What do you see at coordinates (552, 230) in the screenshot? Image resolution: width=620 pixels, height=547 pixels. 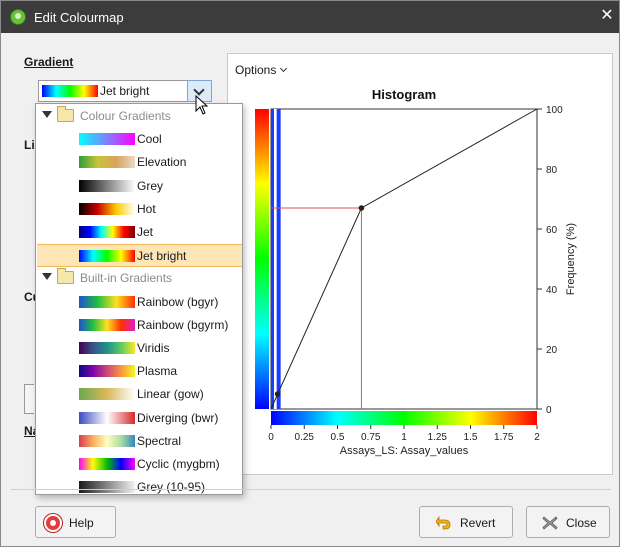 I see `y-tick-label: 60` at bounding box center [552, 230].